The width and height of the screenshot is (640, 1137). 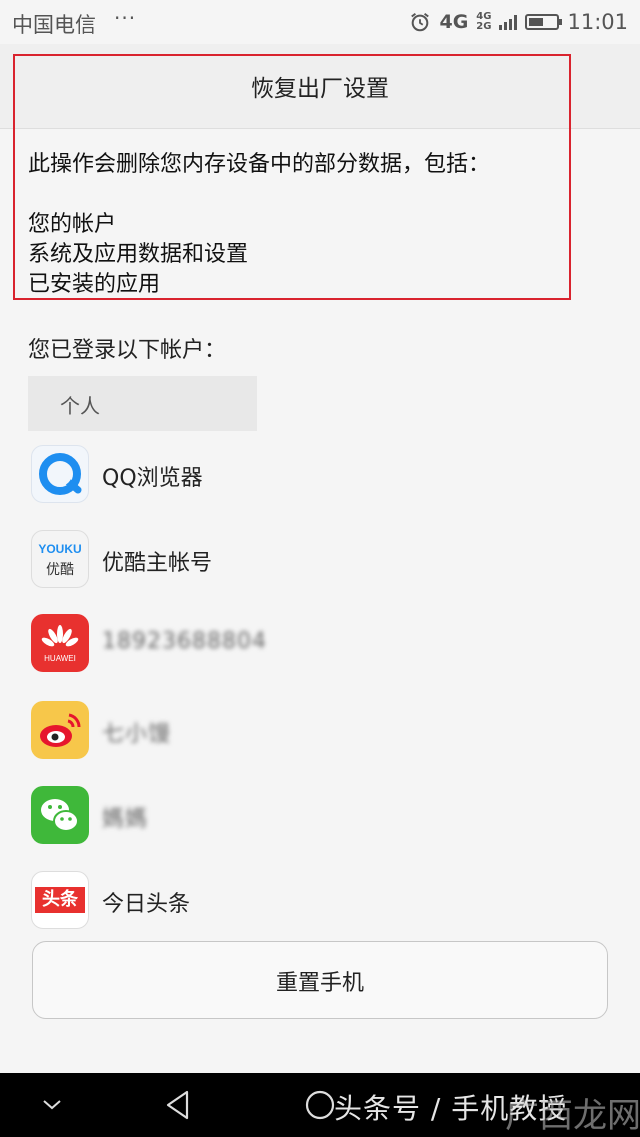 What do you see at coordinates (311, 644) in the screenshot?
I see `account-row-huawei: HUAWEI 18923688804` at bounding box center [311, 644].